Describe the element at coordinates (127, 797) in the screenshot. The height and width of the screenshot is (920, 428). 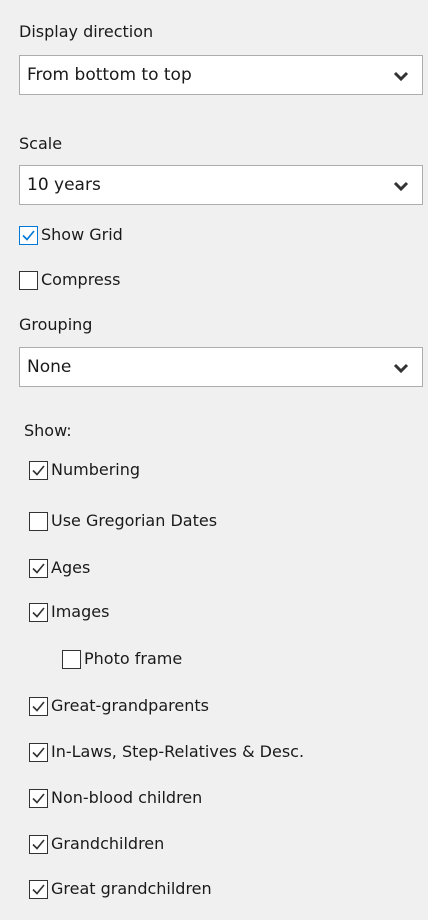
I see `non-blood-children-label: Non-blood children` at that location.